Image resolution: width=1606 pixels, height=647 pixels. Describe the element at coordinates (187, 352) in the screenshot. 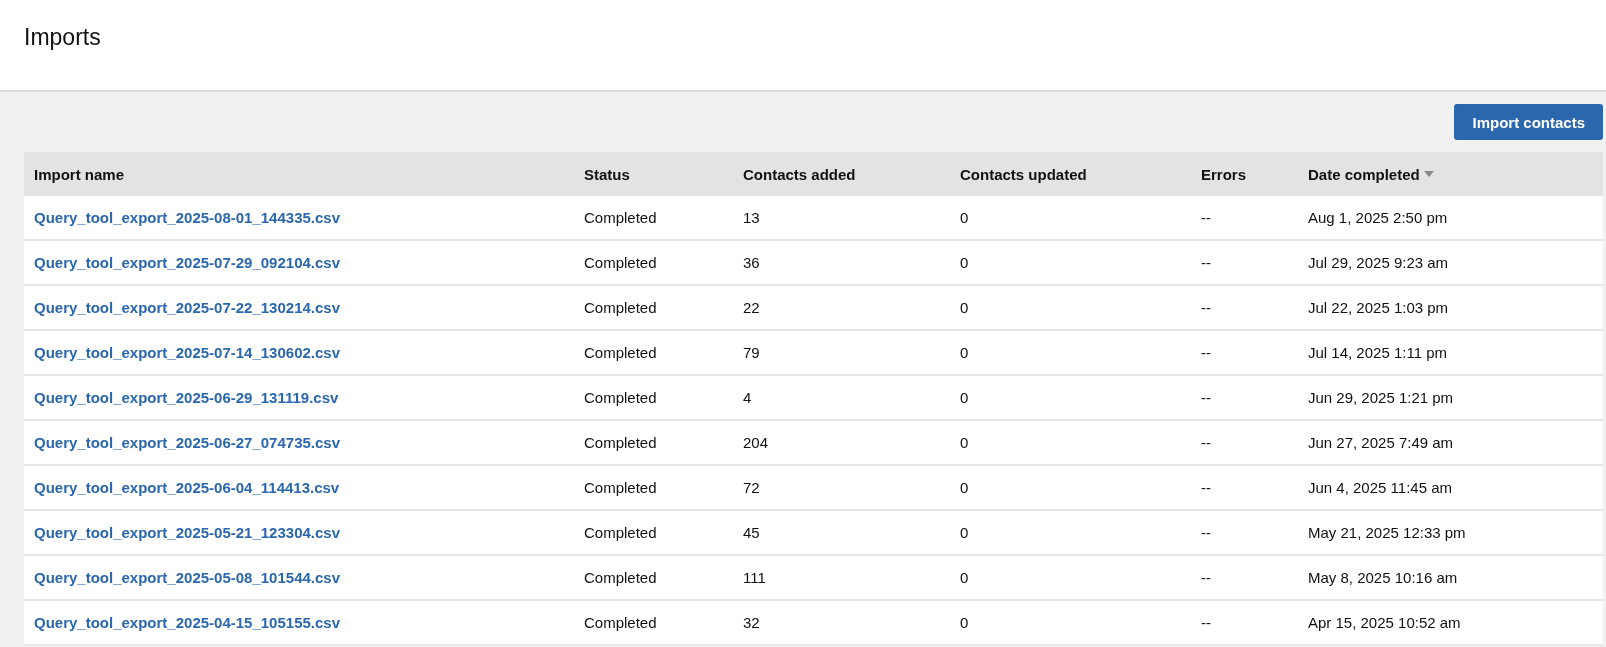

I see `import-file-link: Query_tool_export_2025-07-14_130602.csv` at that location.